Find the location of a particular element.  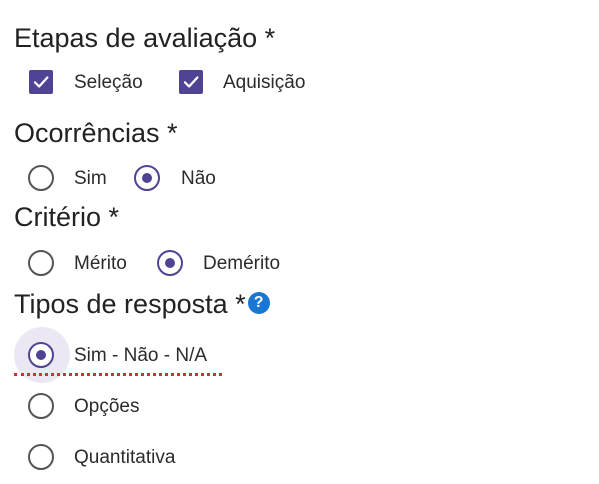

radio-tipos-sim-nao-na: Sim - Não - N/A is located at coordinates (117, 355).